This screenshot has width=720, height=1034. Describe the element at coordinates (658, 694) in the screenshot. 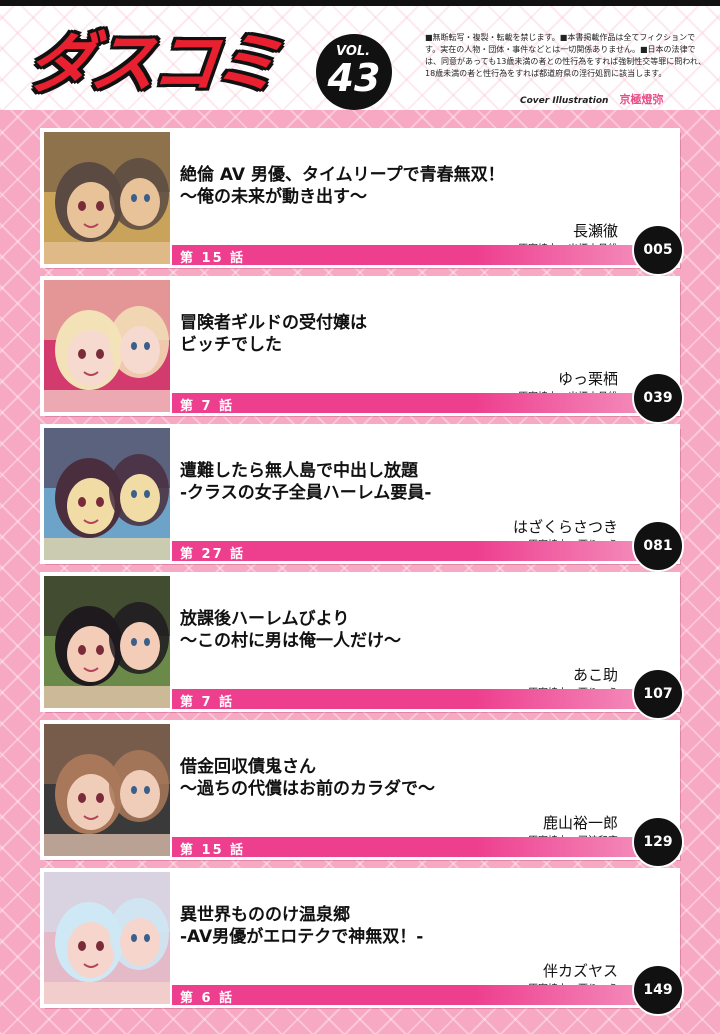

I see `page-number-badge: 107` at that location.